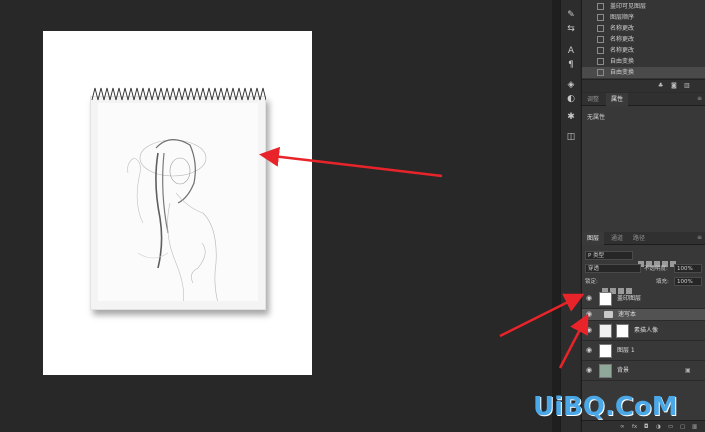  I want to click on layer-mask-thumbnail, so click(622, 331).